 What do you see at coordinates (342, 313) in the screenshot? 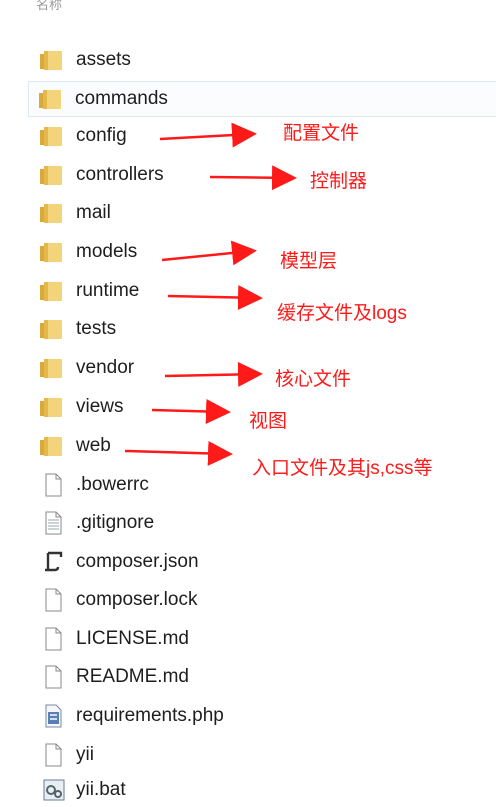
I see `annotation-runtime: 缓存文件及logs` at bounding box center [342, 313].